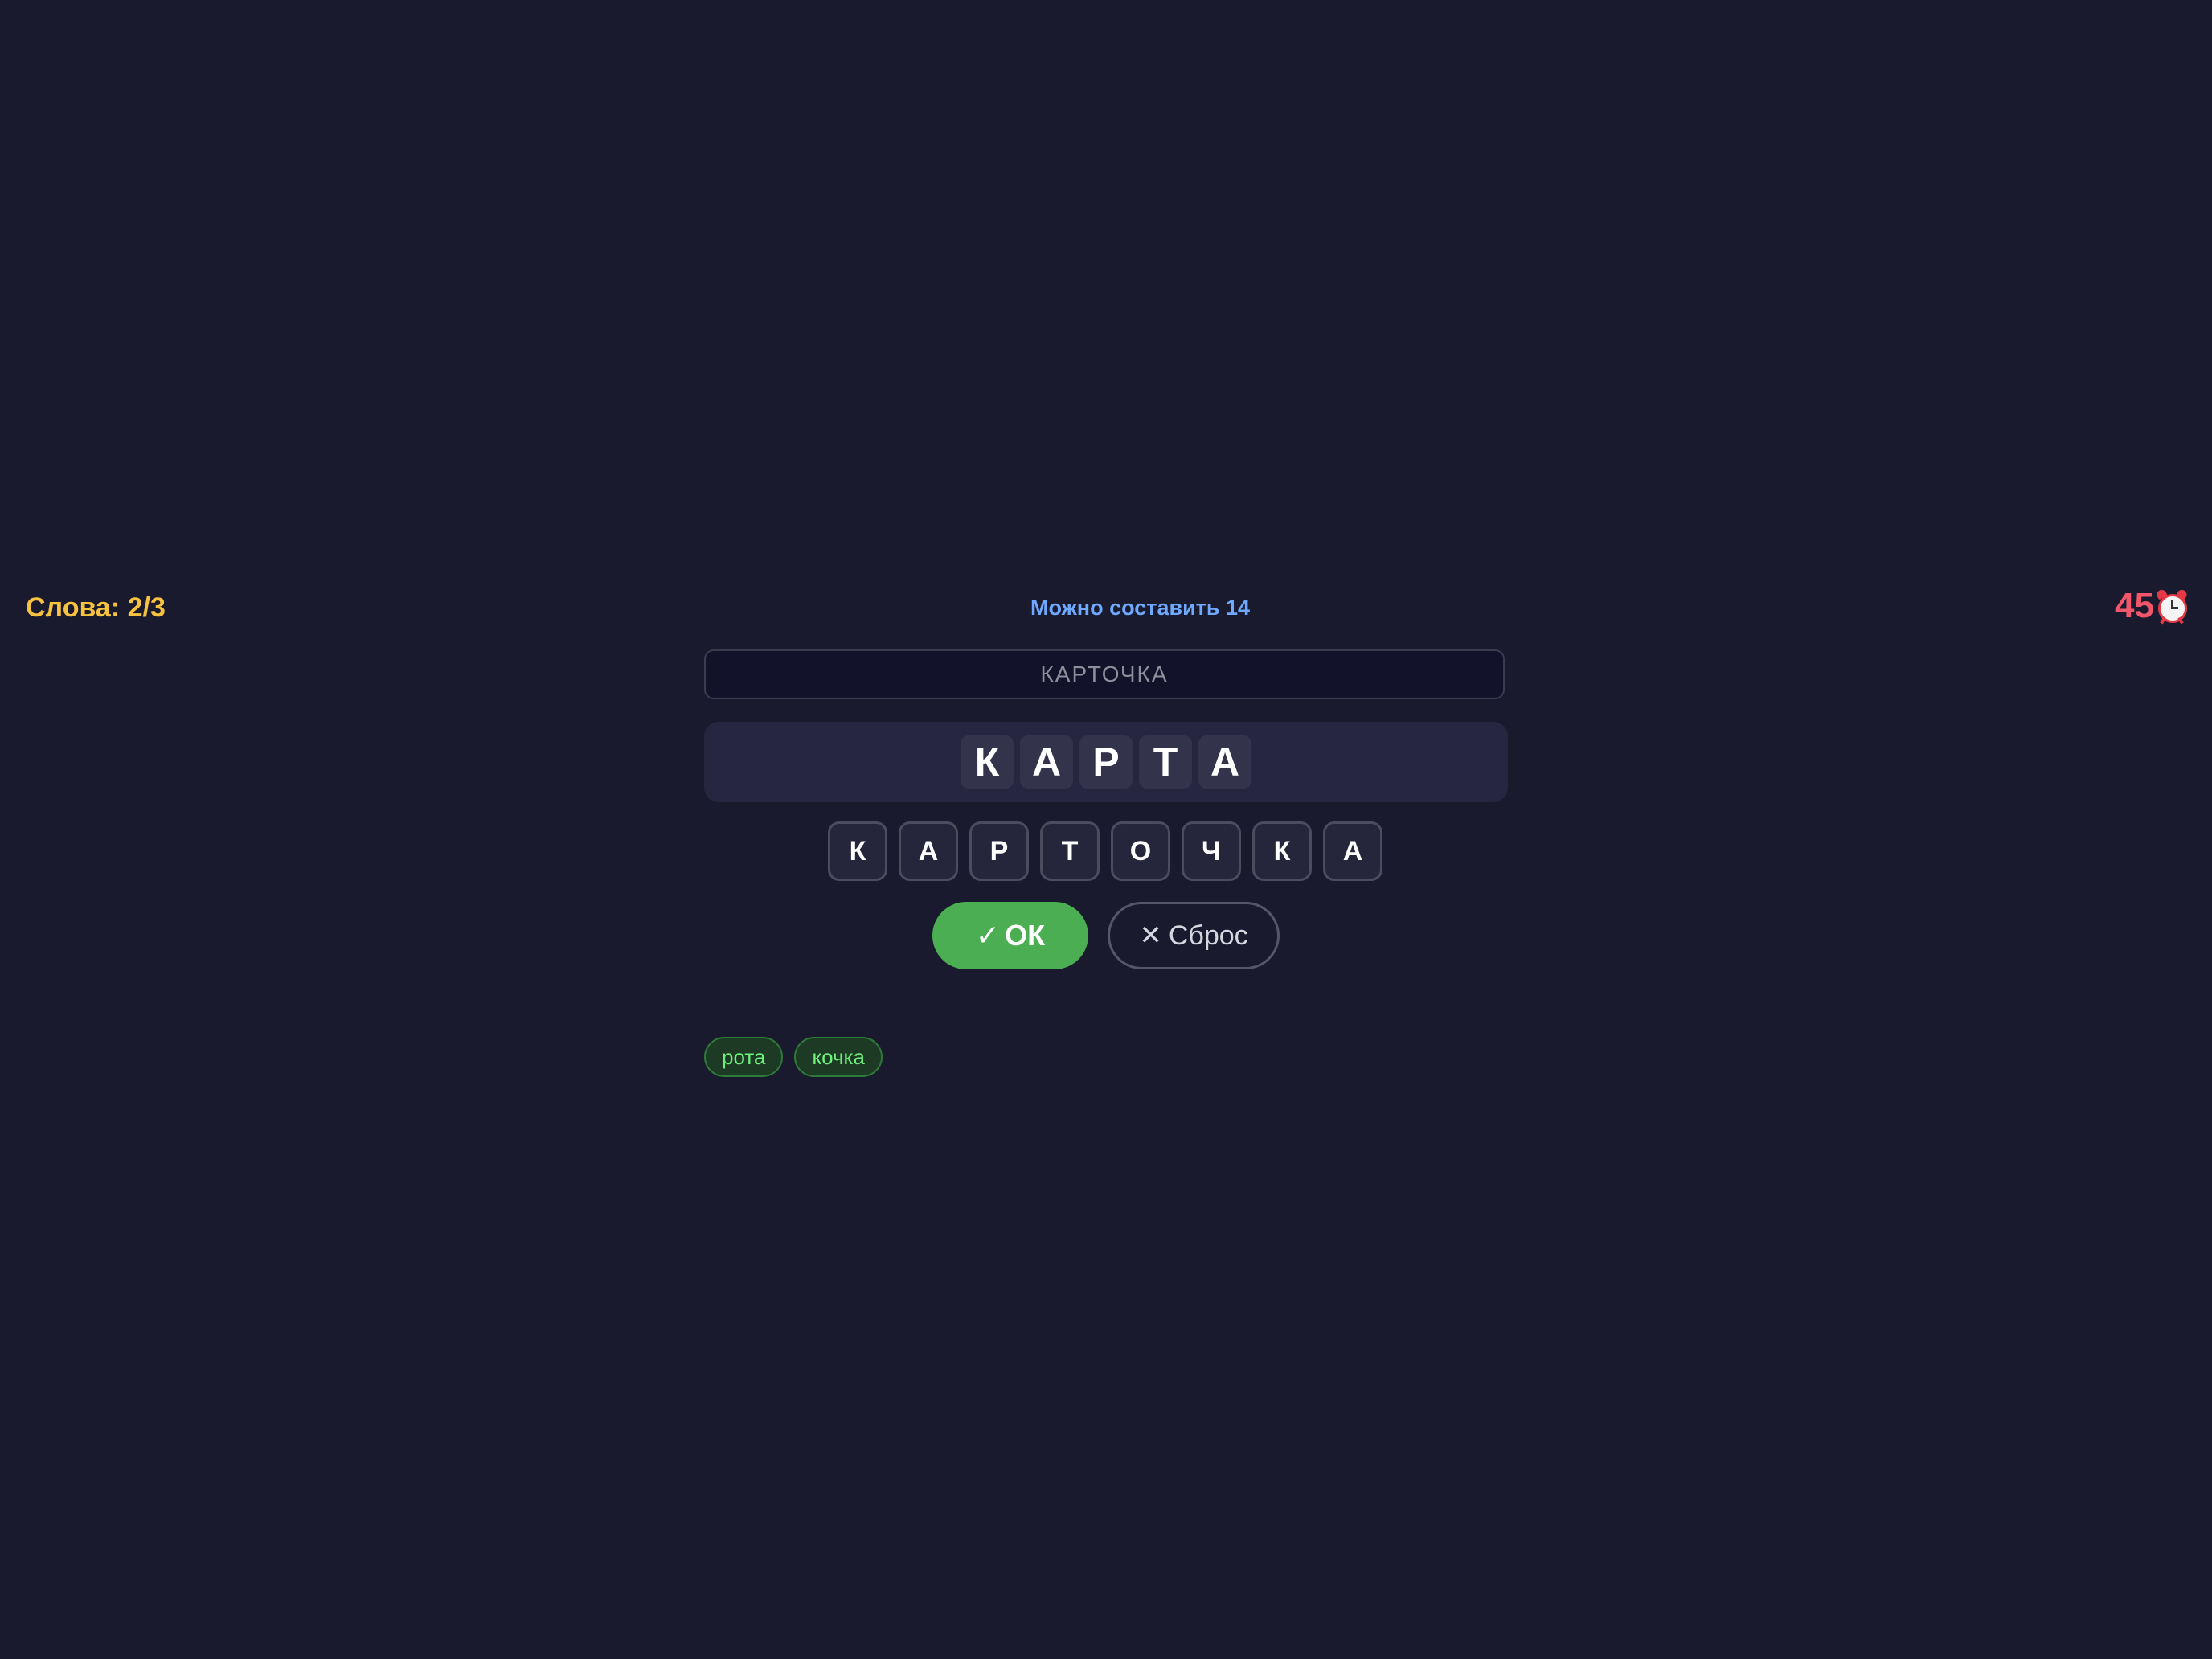  What do you see at coordinates (1104, 674) in the screenshot?
I see `source-word: КАРТОЧКА` at bounding box center [1104, 674].